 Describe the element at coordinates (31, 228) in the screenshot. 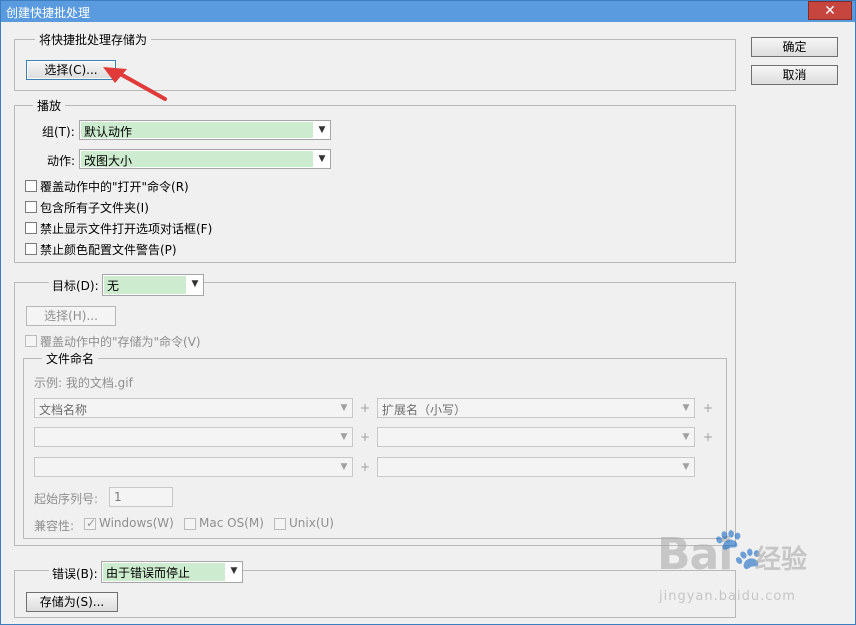

I see `suppress-open-options-checkbox` at that location.